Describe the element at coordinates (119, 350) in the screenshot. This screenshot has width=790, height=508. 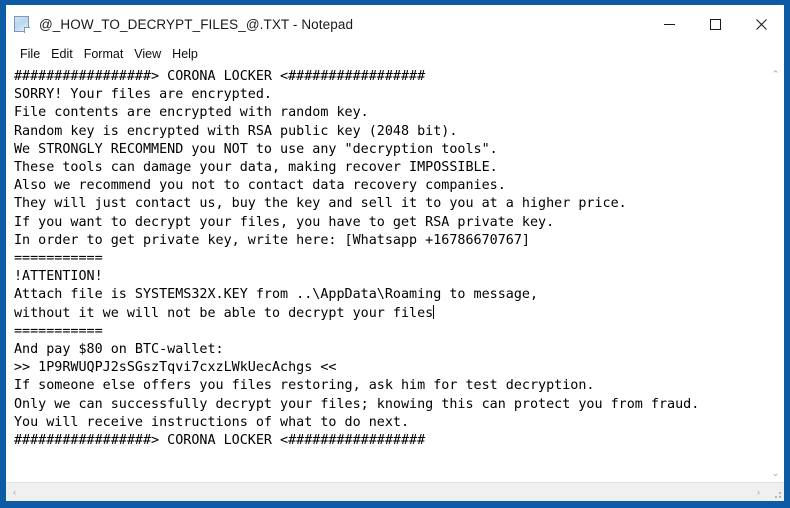
I see `document-line: And pay $80 on BTC-wallet:` at that location.